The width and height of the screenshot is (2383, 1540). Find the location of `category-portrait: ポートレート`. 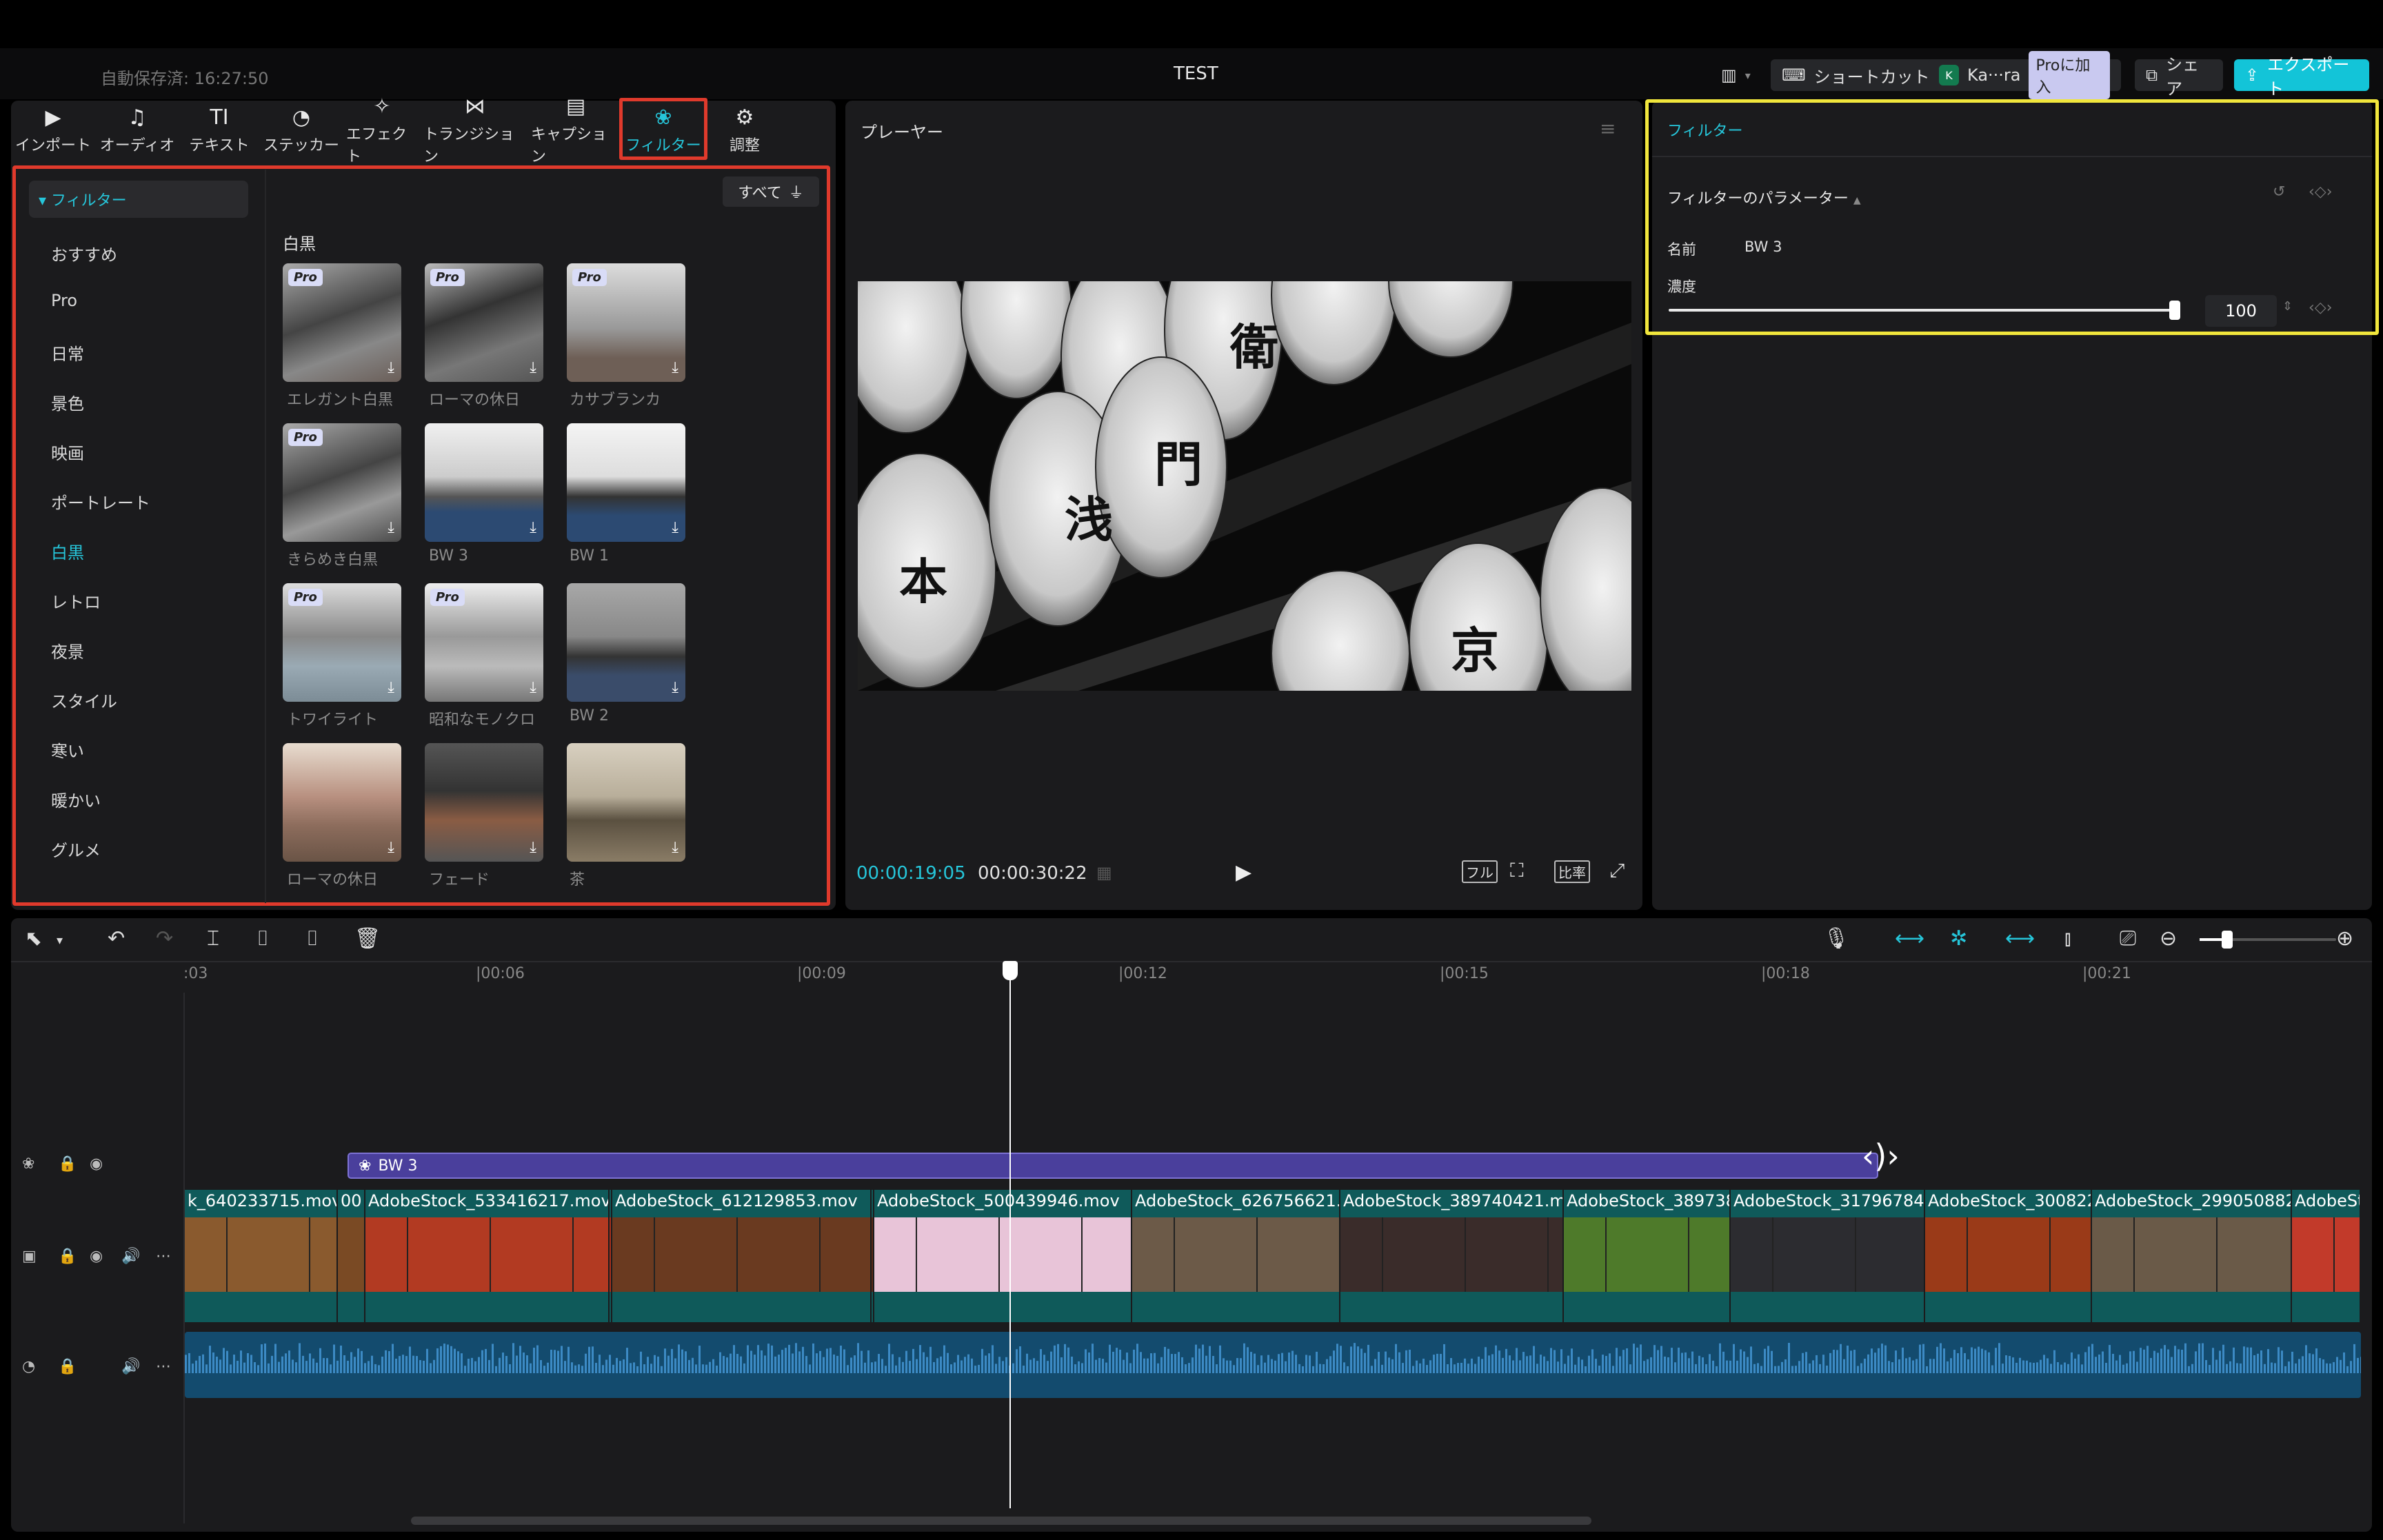

category-portrait: ポートレート is located at coordinates (100, 502).